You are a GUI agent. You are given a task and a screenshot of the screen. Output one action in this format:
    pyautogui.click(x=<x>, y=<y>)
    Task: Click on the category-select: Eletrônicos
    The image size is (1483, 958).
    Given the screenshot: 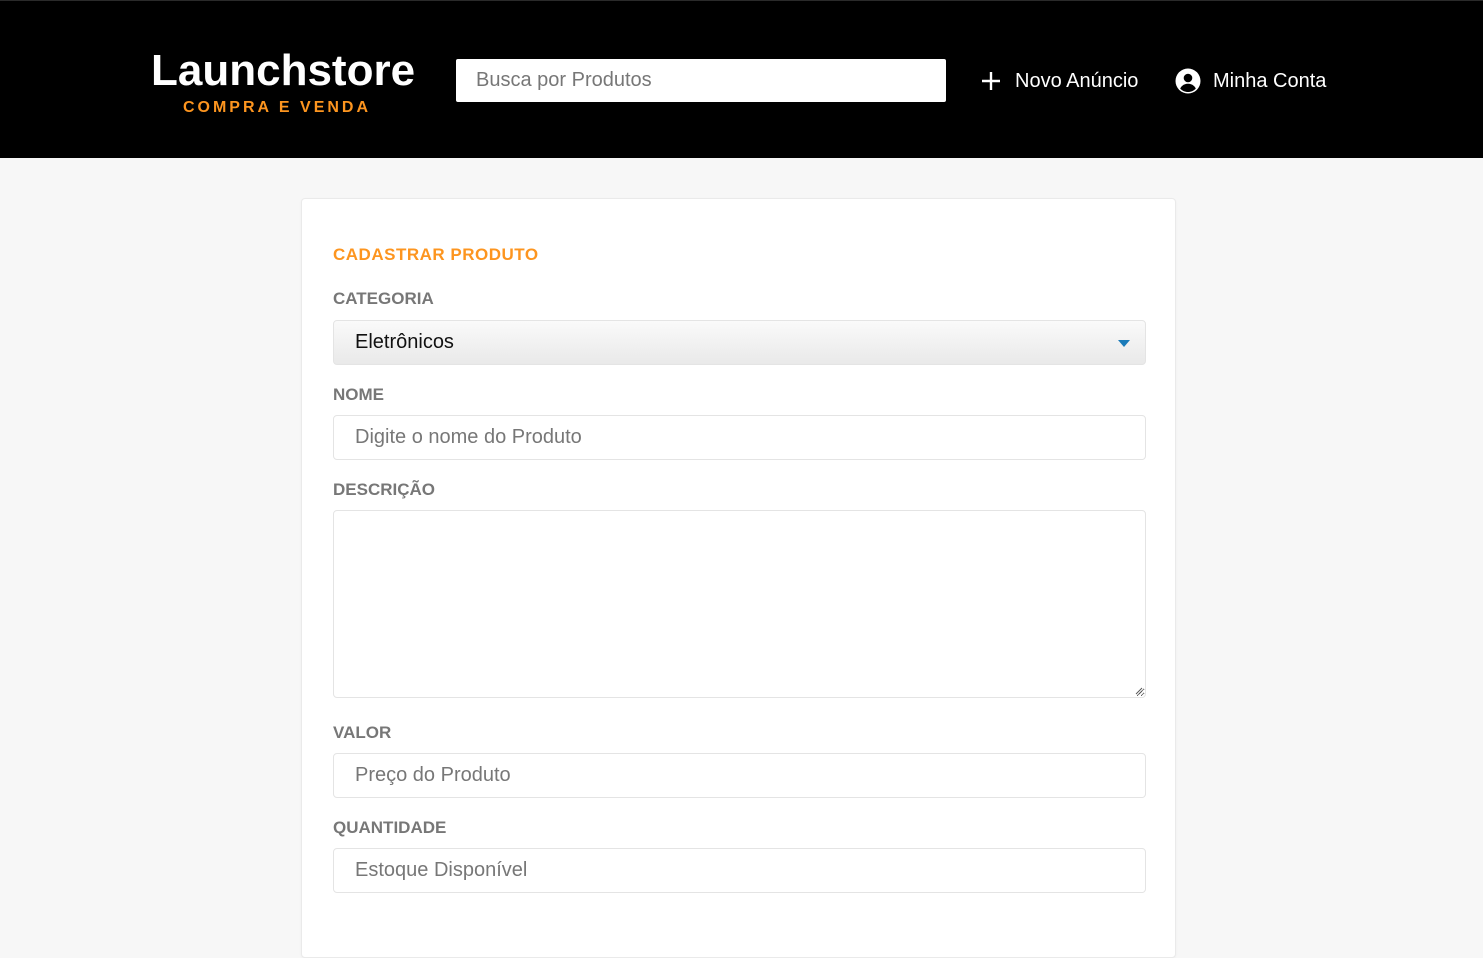 What is the action you would take?
    pyautogui.click(x=739, y=342)
    